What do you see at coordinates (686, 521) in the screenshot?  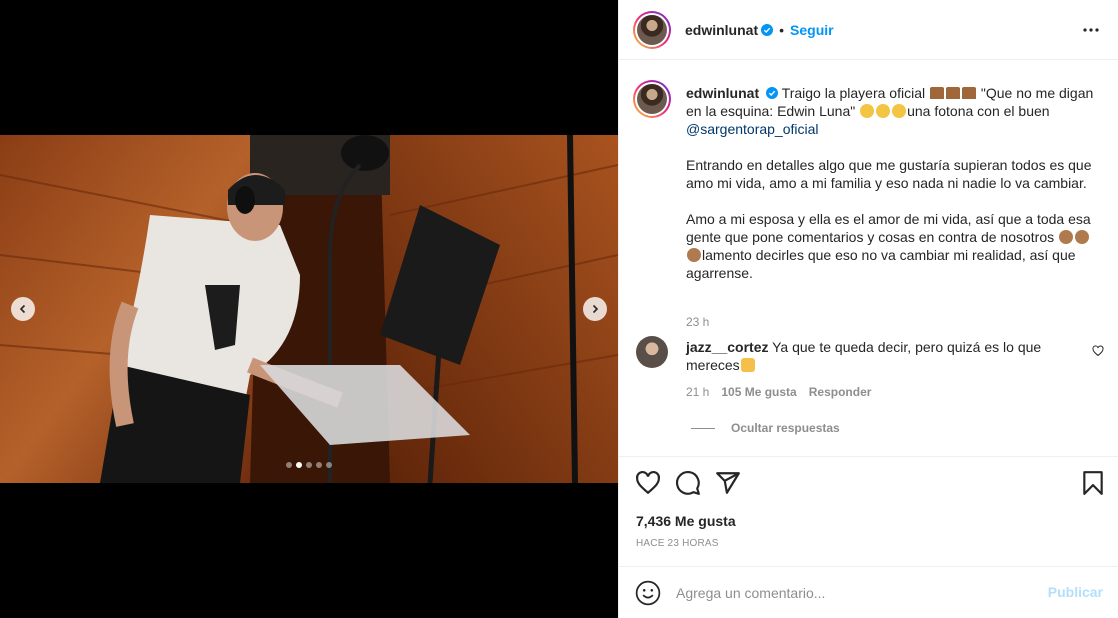 I see `likes-count: 7,436 Me gusta` at bounding box center [686, 521].